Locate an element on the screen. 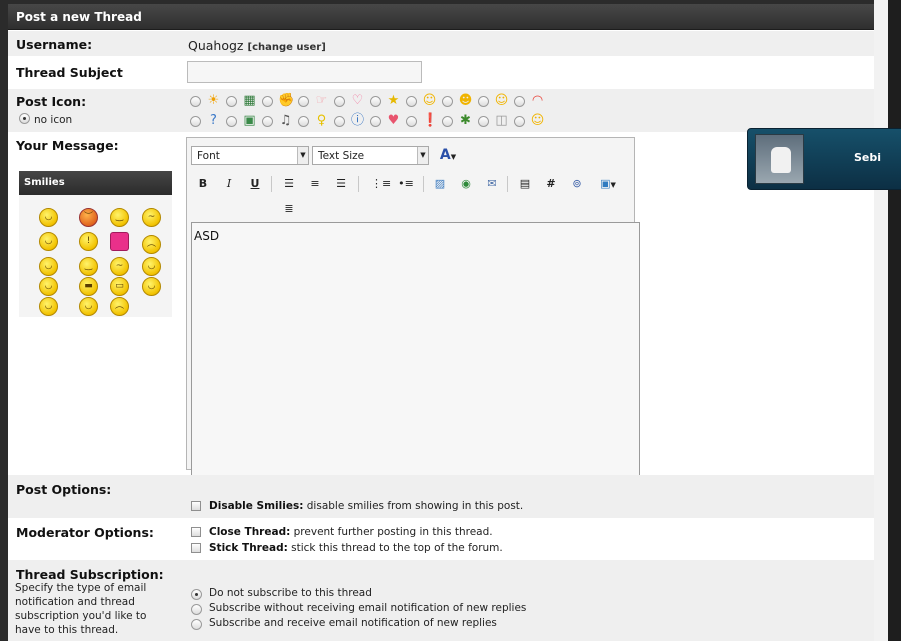 The height and width of the screenshot is (641, 901). big-grin-smiley: ▭ is located at coordinates (119, 286).